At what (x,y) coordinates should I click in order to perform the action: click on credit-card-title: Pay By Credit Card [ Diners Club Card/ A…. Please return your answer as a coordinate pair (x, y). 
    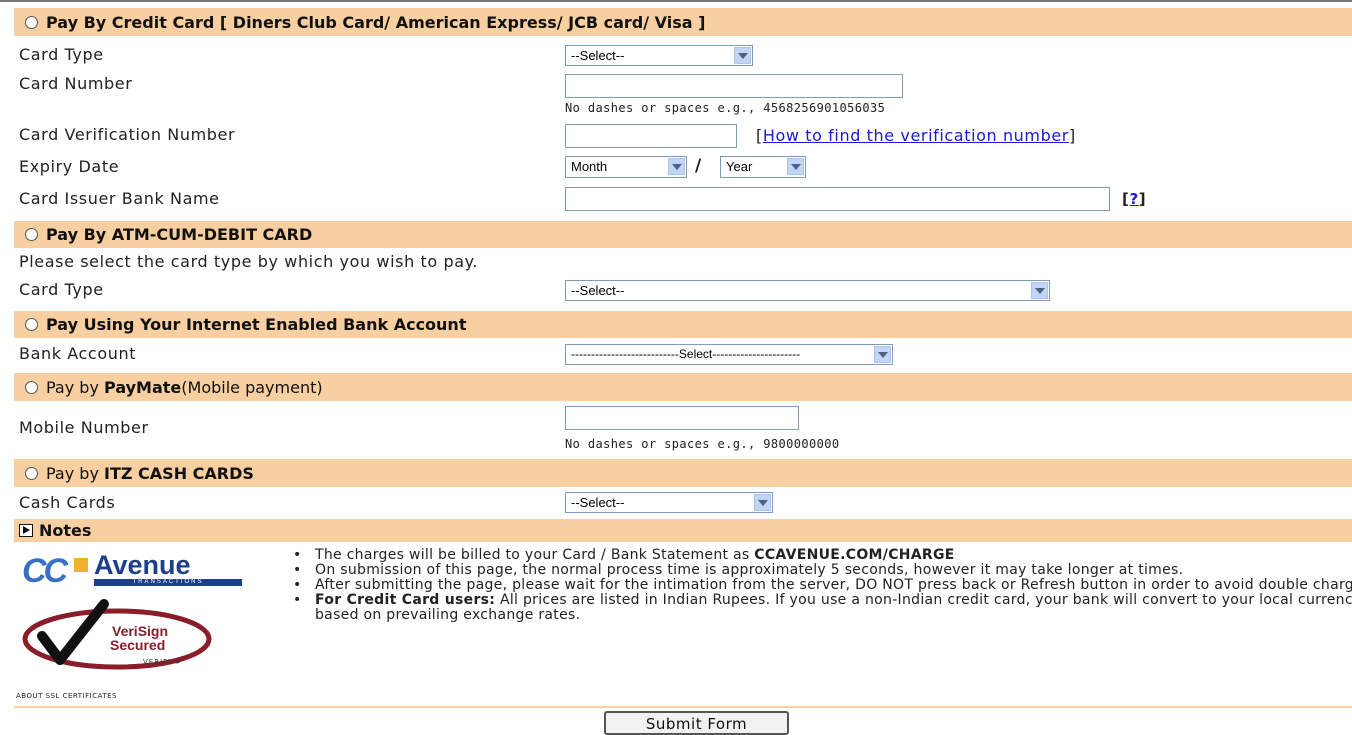
    Looking at the image, I should click on (376, 22).